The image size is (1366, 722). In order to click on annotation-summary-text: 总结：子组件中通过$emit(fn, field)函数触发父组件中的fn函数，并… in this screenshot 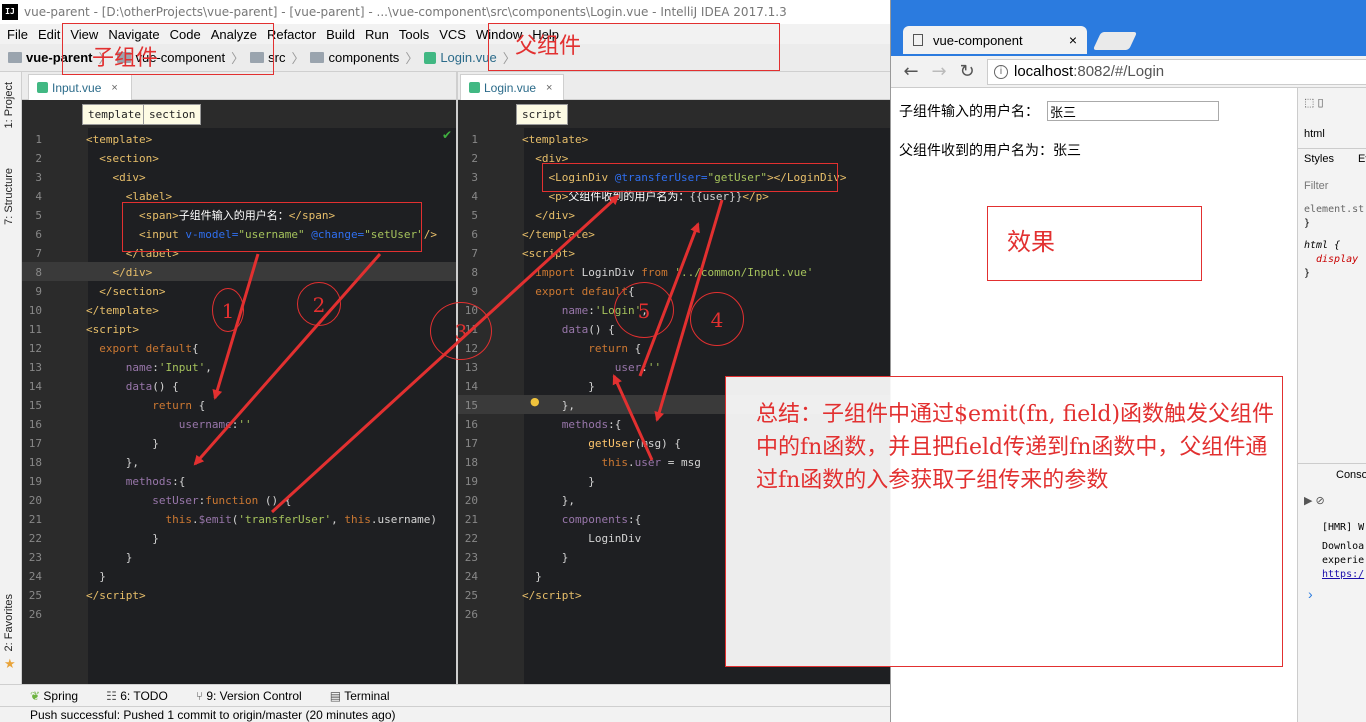, I will do `click(1015, 447)`.